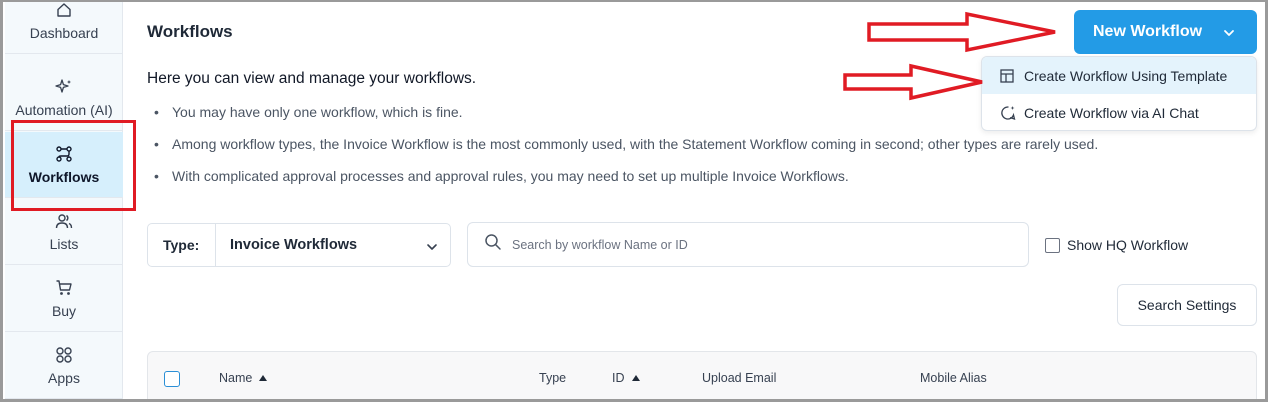 The image size is (1268, 402). I want to click on column-header-id: ID, so click(626, 378).